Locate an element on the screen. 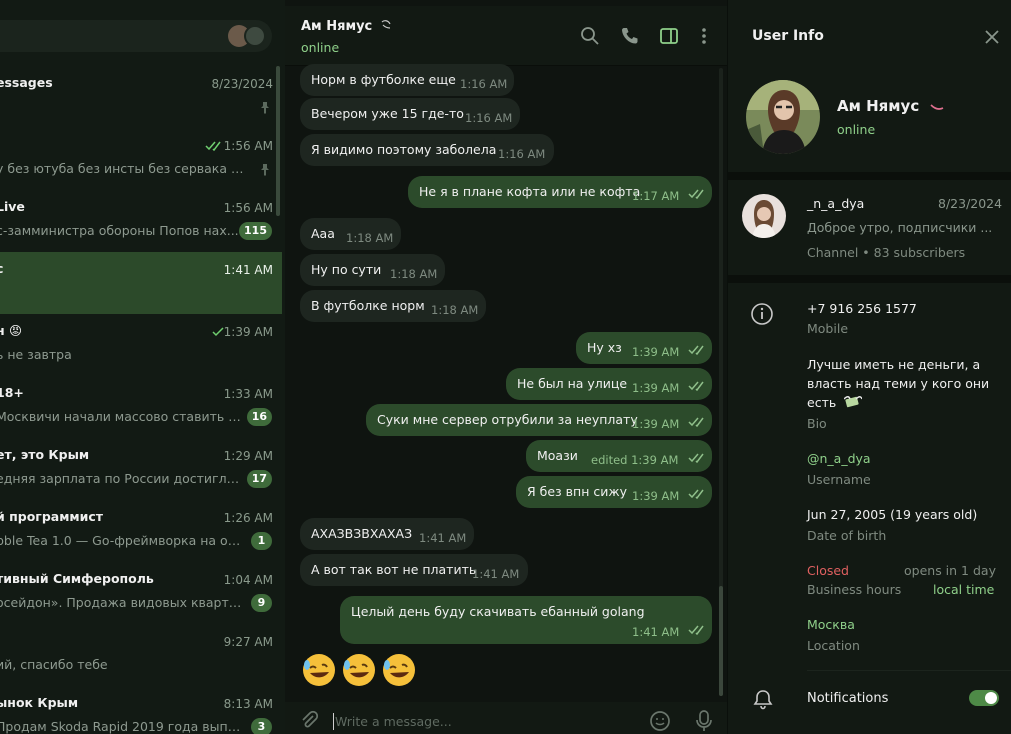  message-in: Ну по сути 1:18 AM is located at coordinates (372, 270).